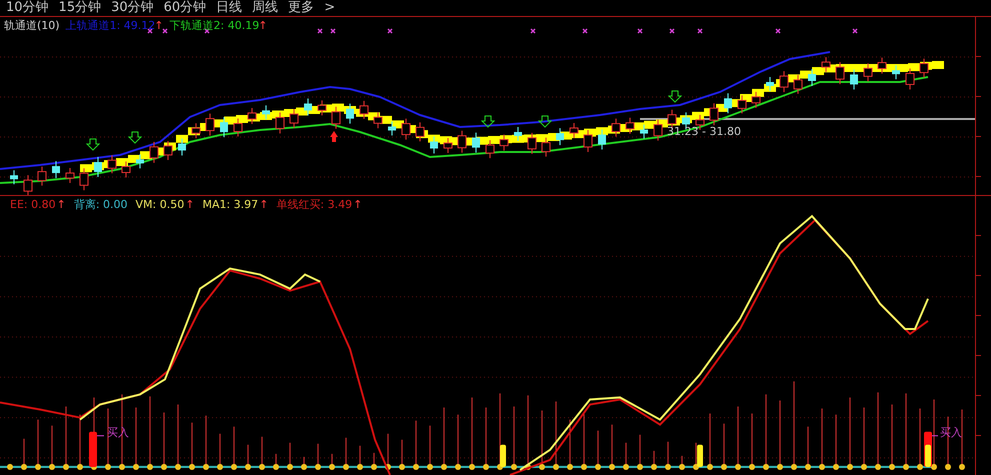  What do you see at coordinates (185, 8) in the screenshot?
I see `period-tab: 60分钟` at bounding box center [185, 8].